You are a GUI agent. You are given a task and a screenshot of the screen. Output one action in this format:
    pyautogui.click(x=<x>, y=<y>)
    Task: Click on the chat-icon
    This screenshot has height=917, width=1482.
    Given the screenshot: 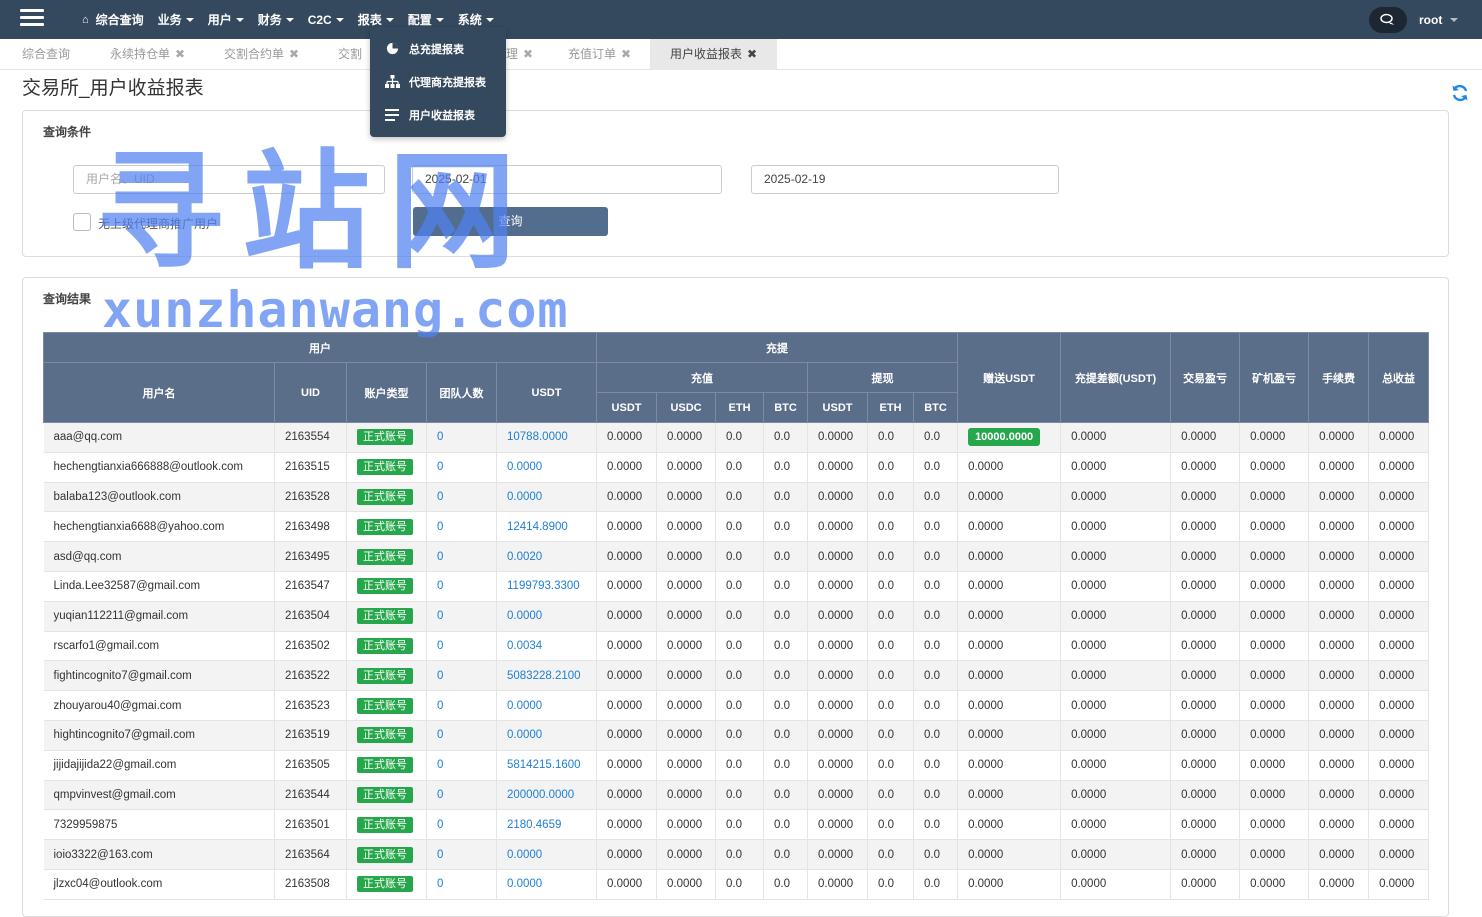 What is the action you would take?
    pyautogui.click(x=1388, y=20)
    